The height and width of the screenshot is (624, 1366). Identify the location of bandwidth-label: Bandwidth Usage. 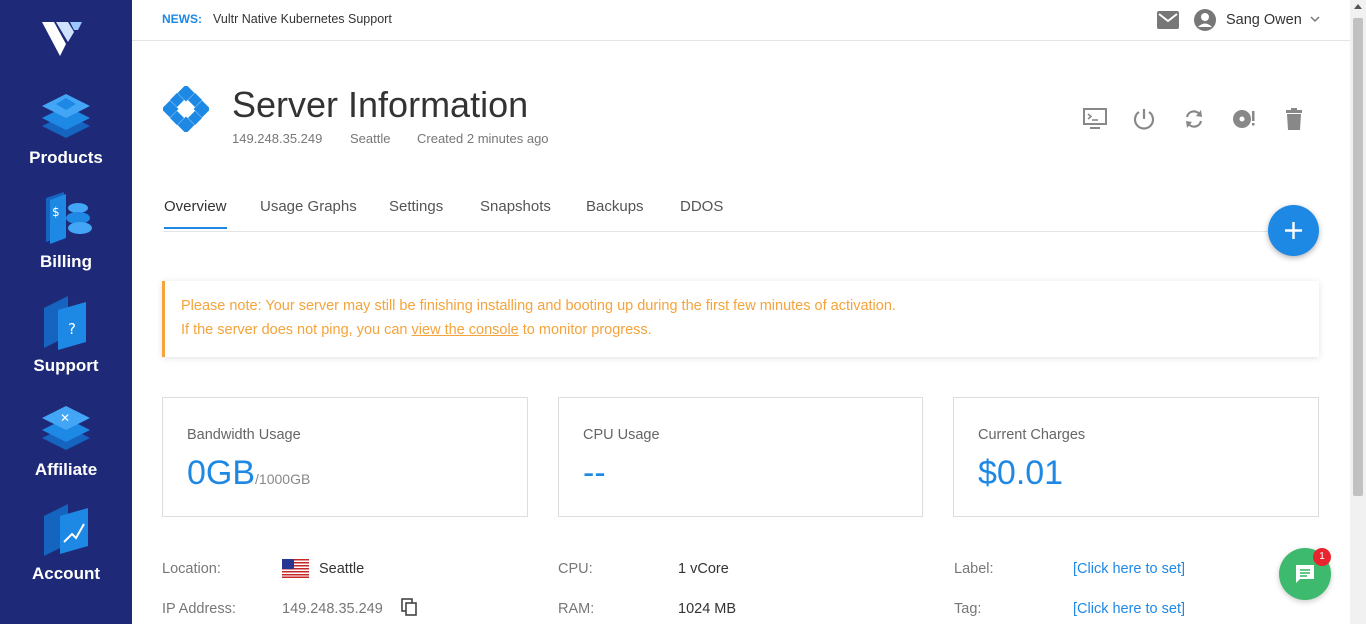
(244, 435).